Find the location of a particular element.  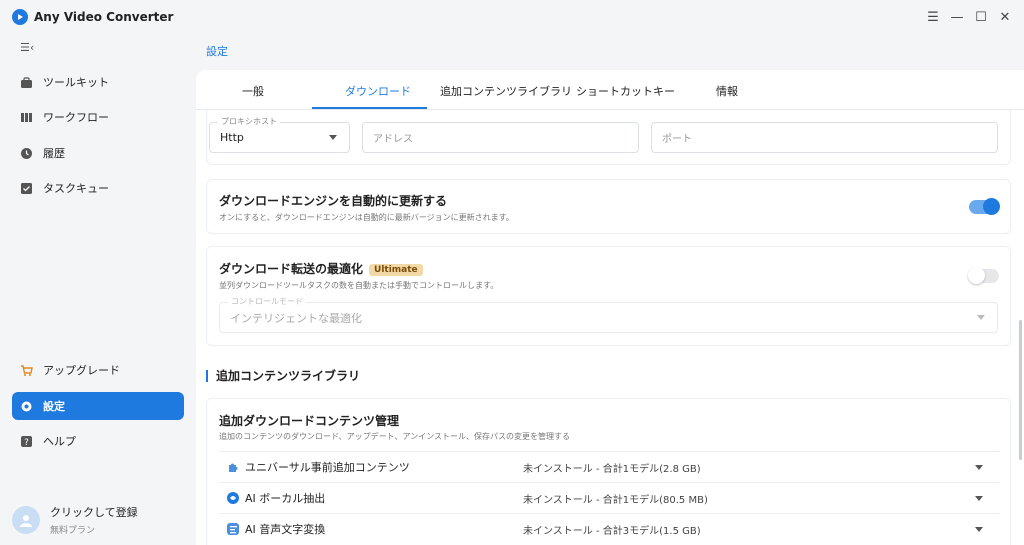

user-login: クリックして登録 無料プラン is located at coordinates (75, 520).